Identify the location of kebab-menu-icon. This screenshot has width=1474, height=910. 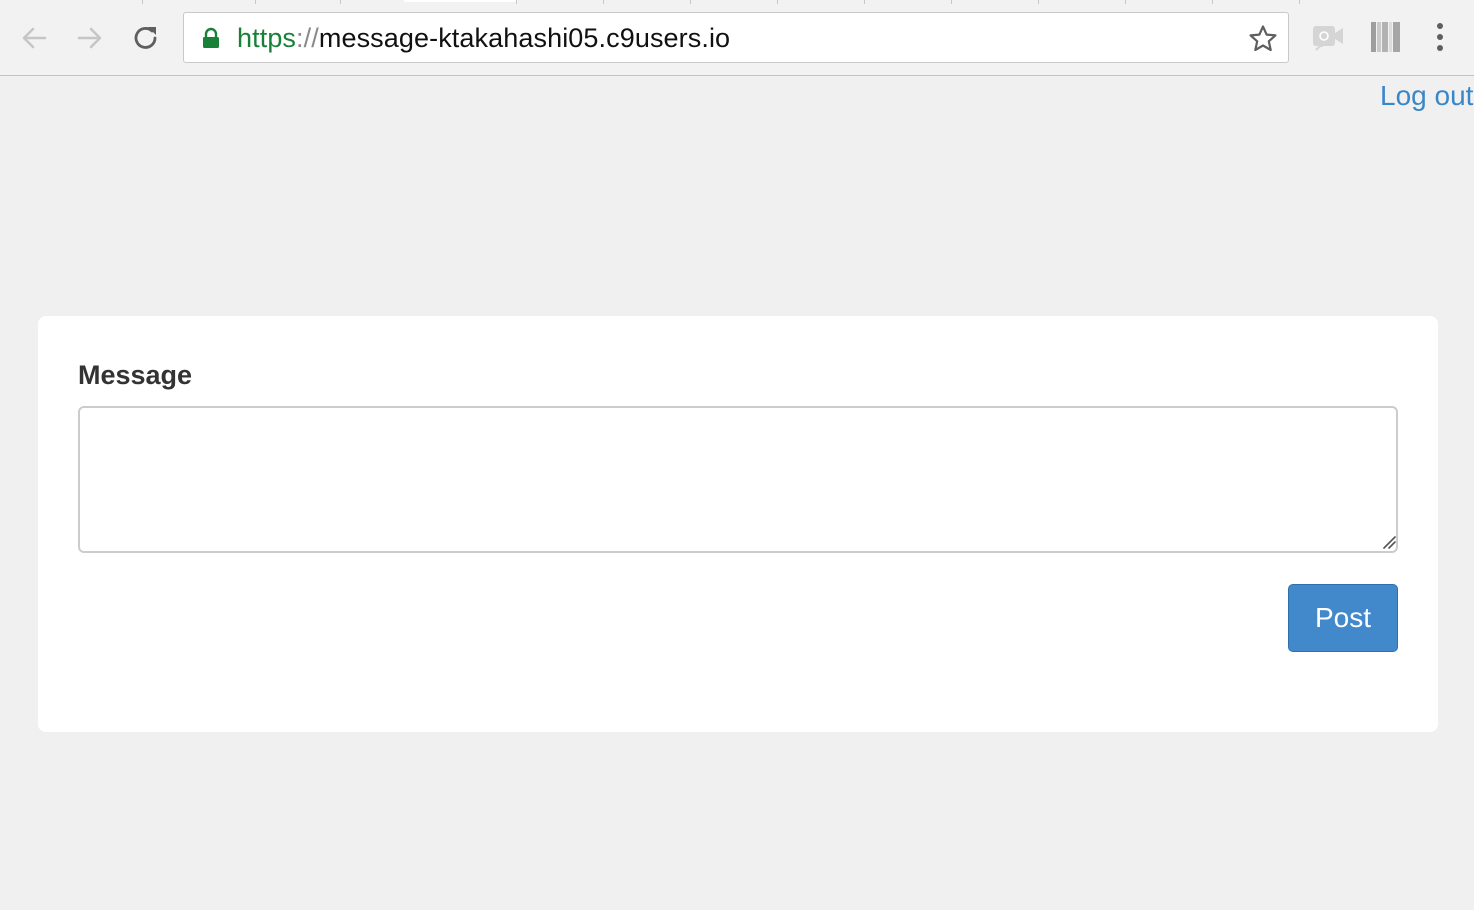
(1440, 37).